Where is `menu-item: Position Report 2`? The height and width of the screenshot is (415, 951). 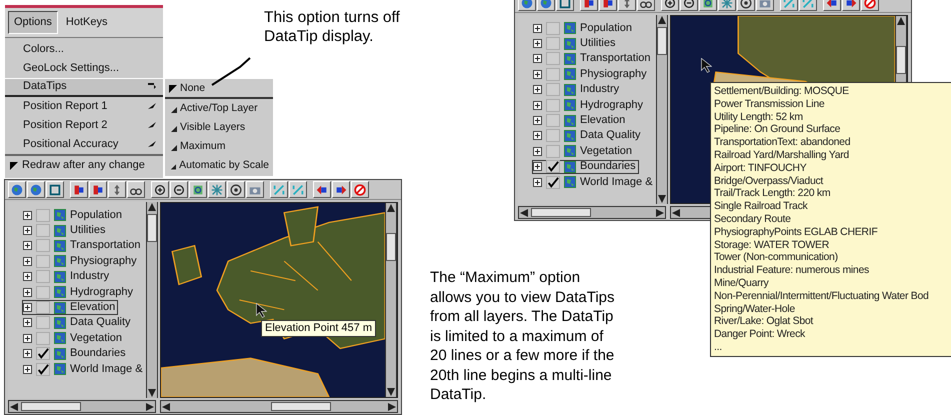 menu-item: Position Report 2 is located at coordinates (84, 125).